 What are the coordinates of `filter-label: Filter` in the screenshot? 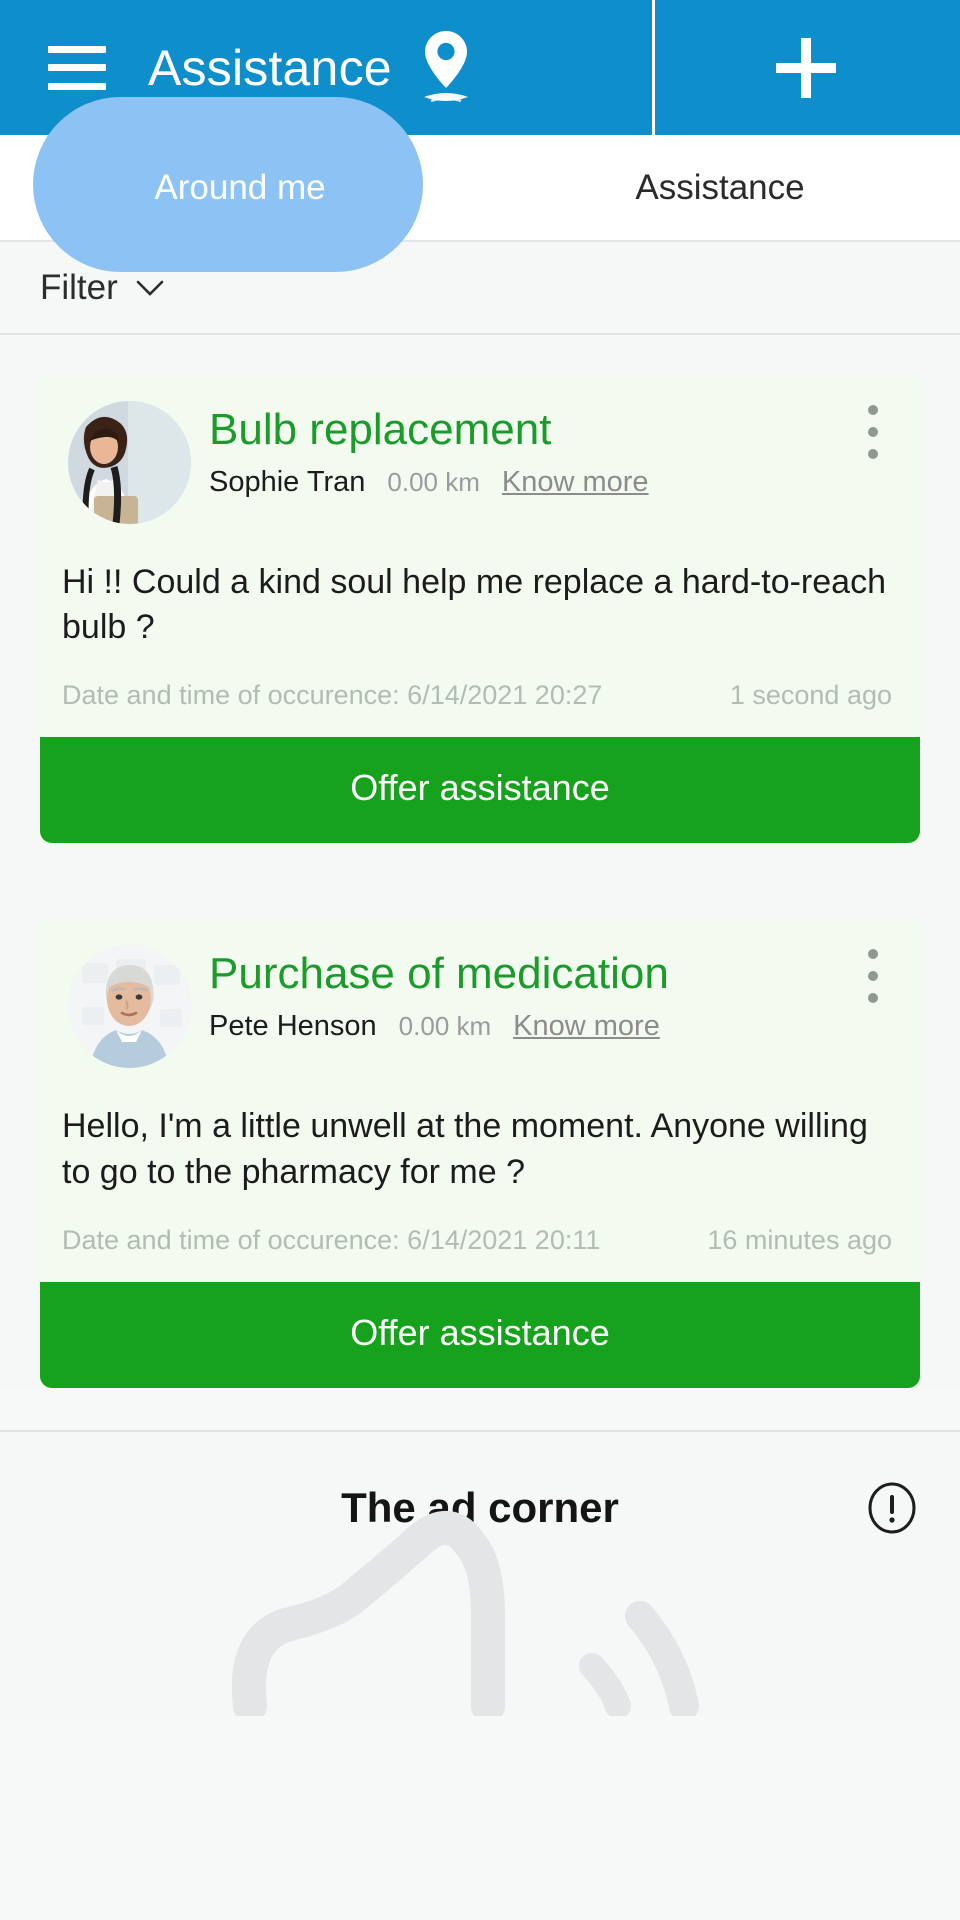 It's located at (79, 287).